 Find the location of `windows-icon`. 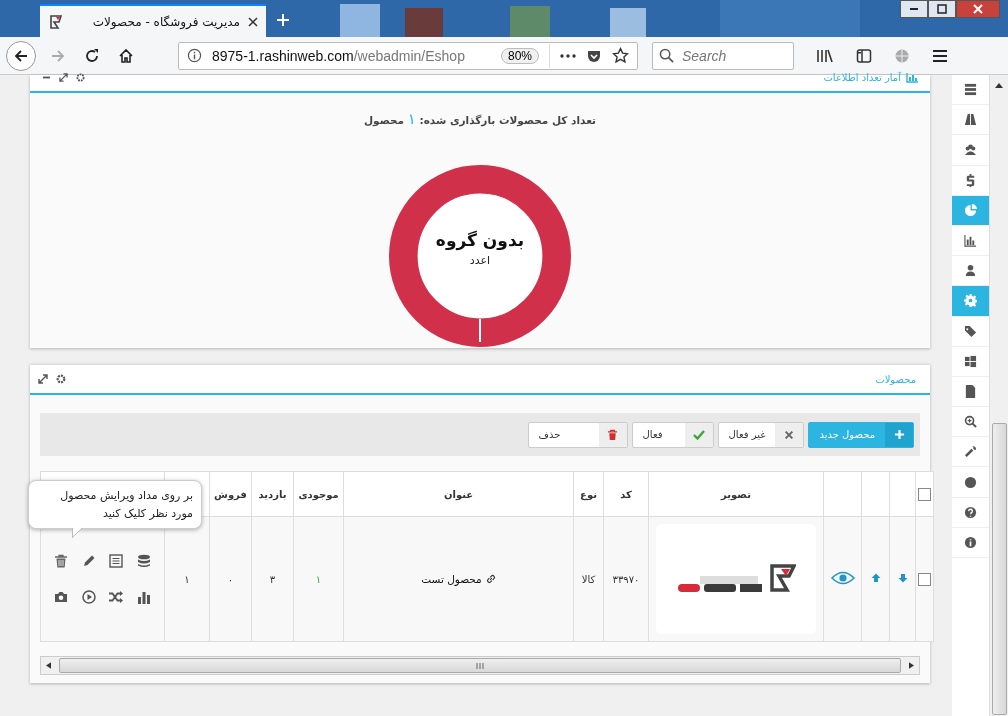

windows-icon is located at coordinates (971, 361).